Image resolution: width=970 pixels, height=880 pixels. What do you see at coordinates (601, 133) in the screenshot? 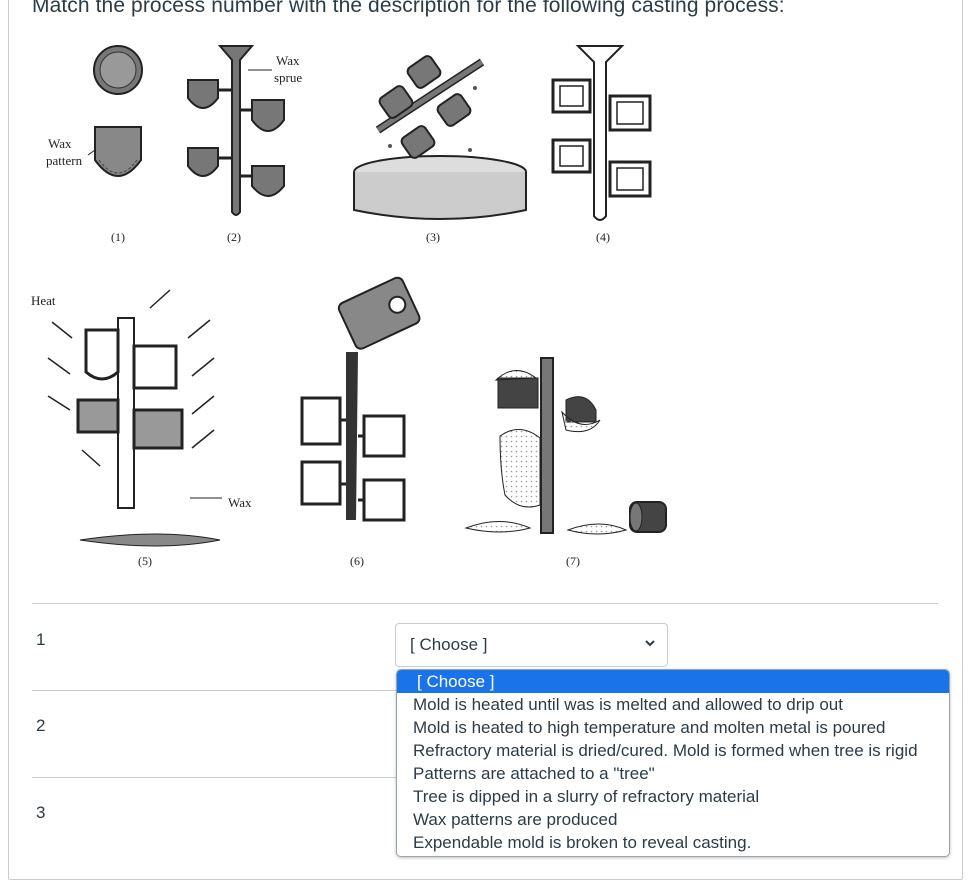
I see `step4-coated-tree` at bounding box center [601, 133].